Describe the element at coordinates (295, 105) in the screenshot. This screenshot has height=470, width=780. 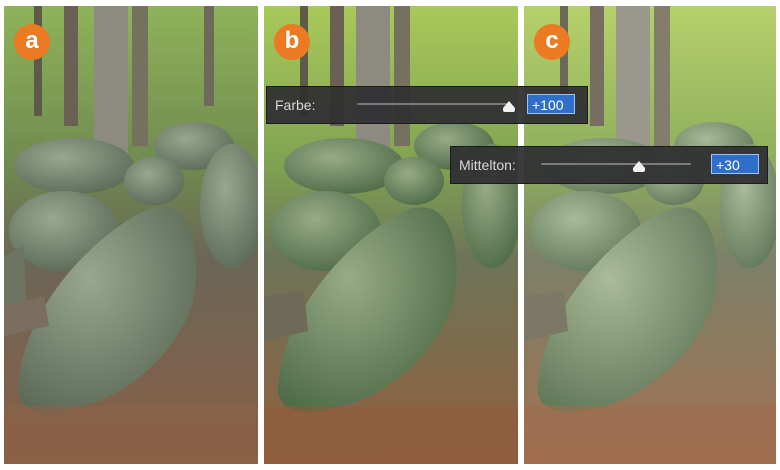
I see `farbe-label: Farbe:` at that location.